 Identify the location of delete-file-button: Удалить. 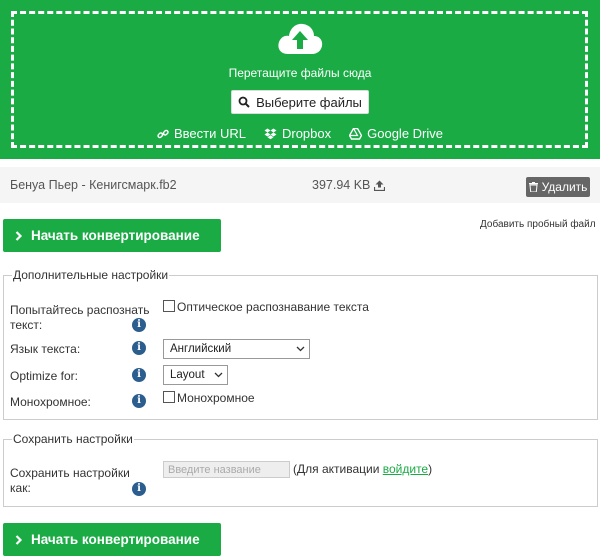
(558, 187).